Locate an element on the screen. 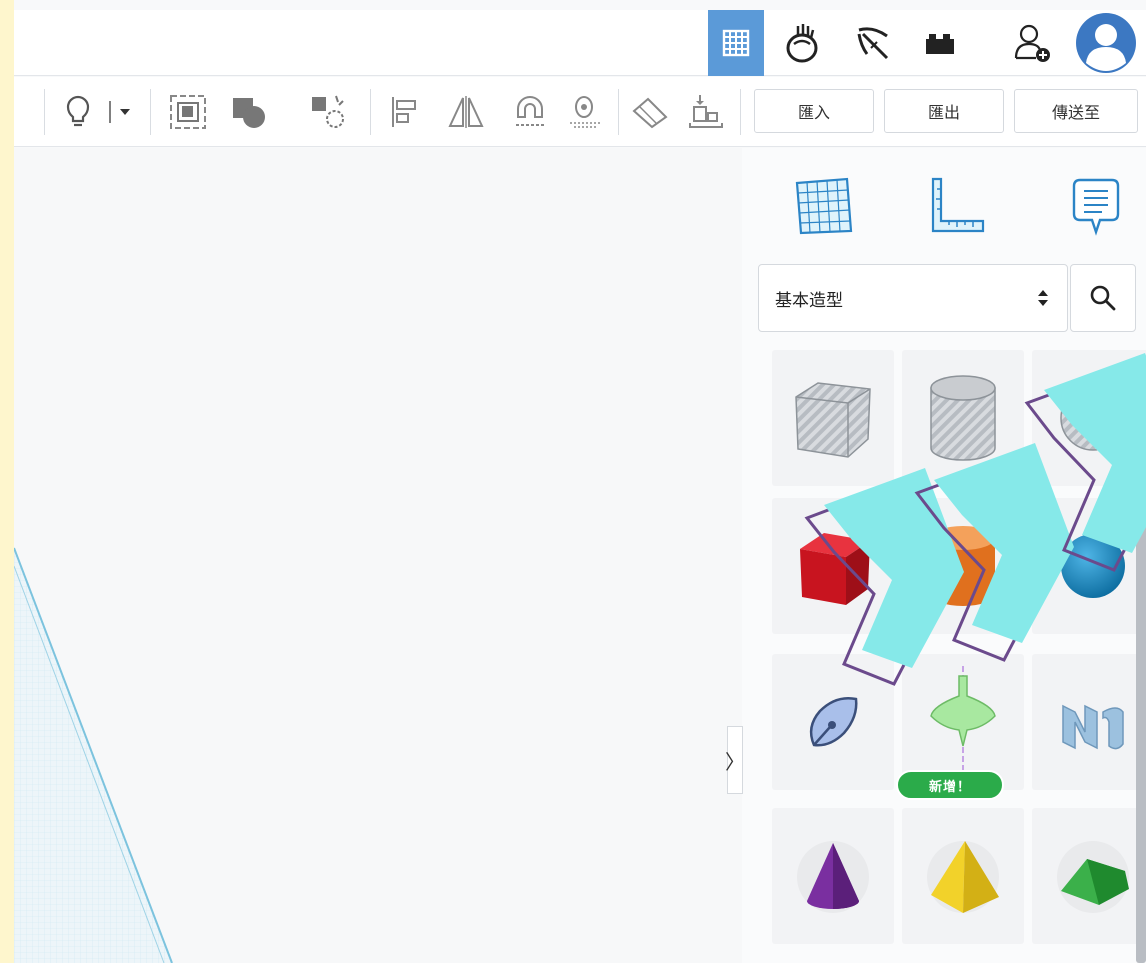 The width and height of the screenshot is (1146, 963). notes-icon is located at coordinates (1096, 207).